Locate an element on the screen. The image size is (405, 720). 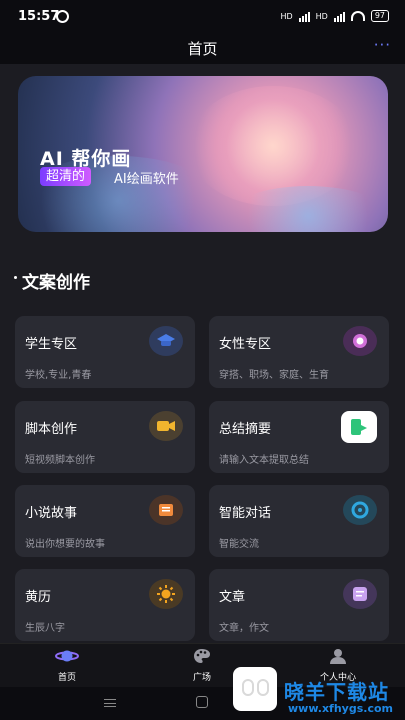
book-icon is located at coordinates (166, 510).